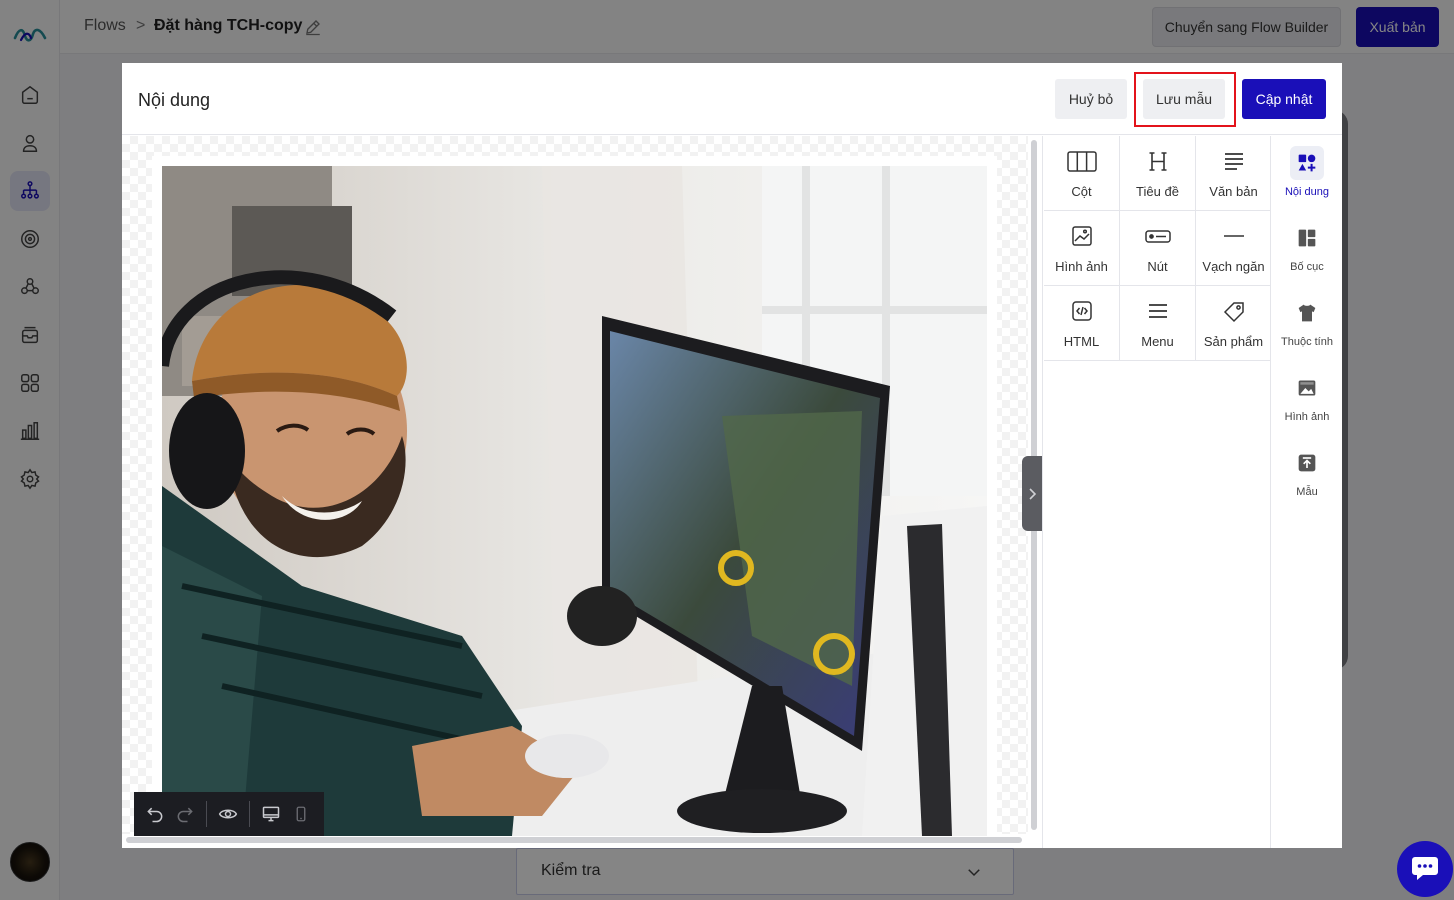 This screenshot has height=900, width=1454. I want to click on editor-toolbar, so click(229, 814).